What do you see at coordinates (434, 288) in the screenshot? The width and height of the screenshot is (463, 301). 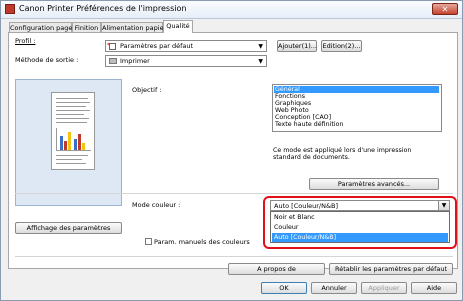 I see `help-button: Aide` at bounding box center [434, 288].